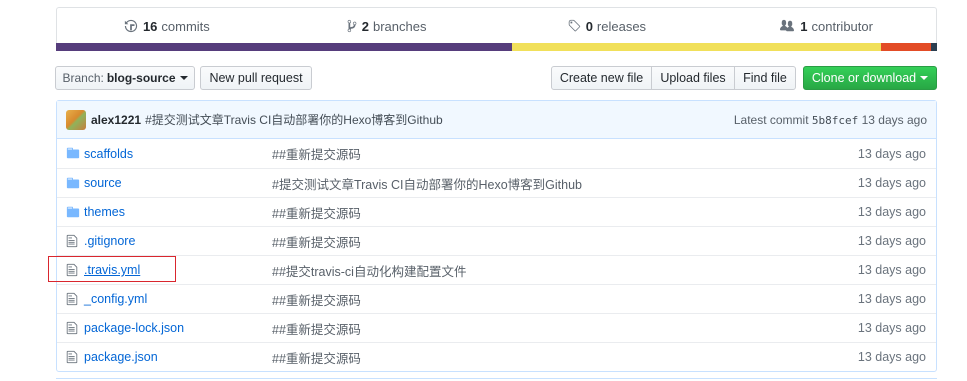 The height and width of the screenshot is (381, 967). I want to click on table-row: package.json ##重新提交源码 13 days ago, so click(496, 356).